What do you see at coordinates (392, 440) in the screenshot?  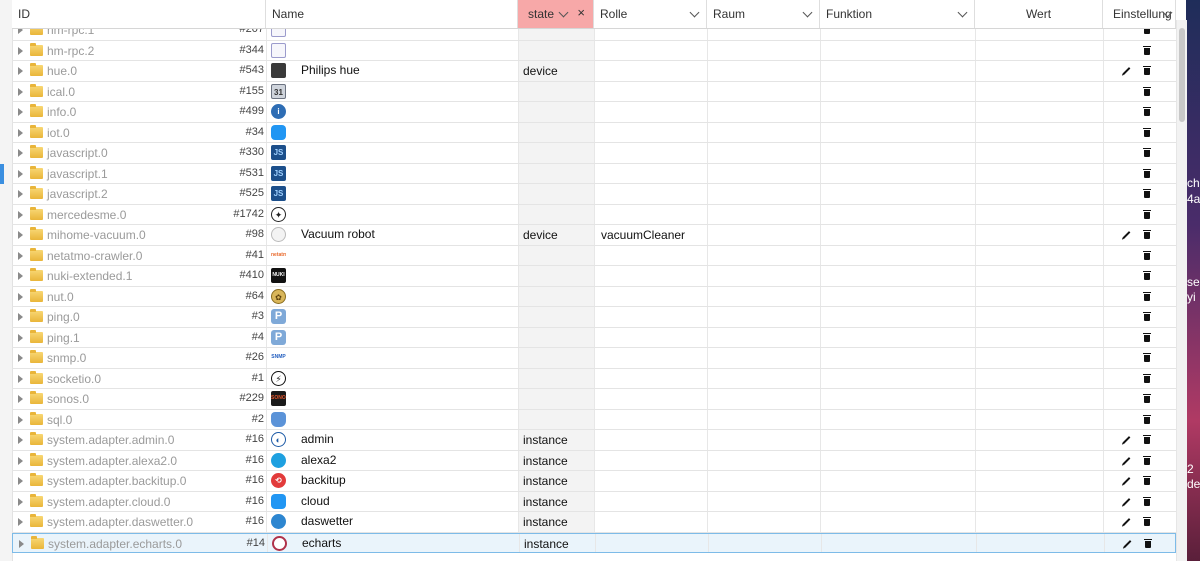 I see `name-cell: ◐ admin` at bounding box center [392, 440].